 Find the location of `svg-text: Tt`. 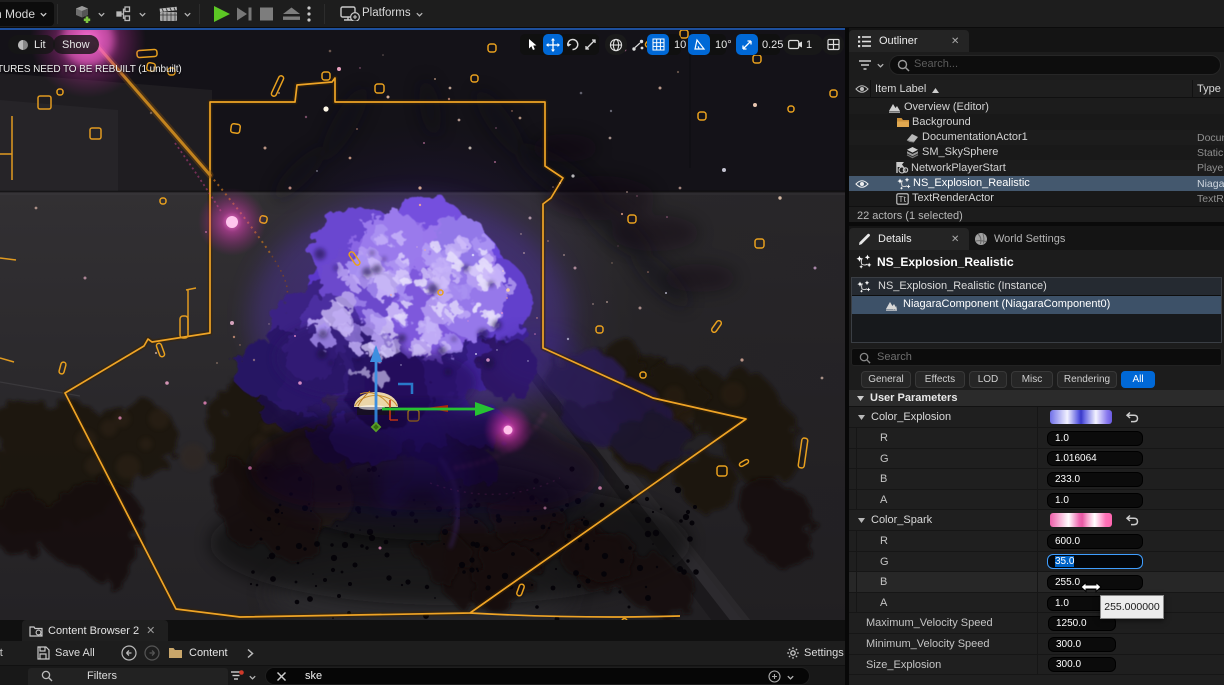

svg-text: Tt is located at coordinates (902, 199).